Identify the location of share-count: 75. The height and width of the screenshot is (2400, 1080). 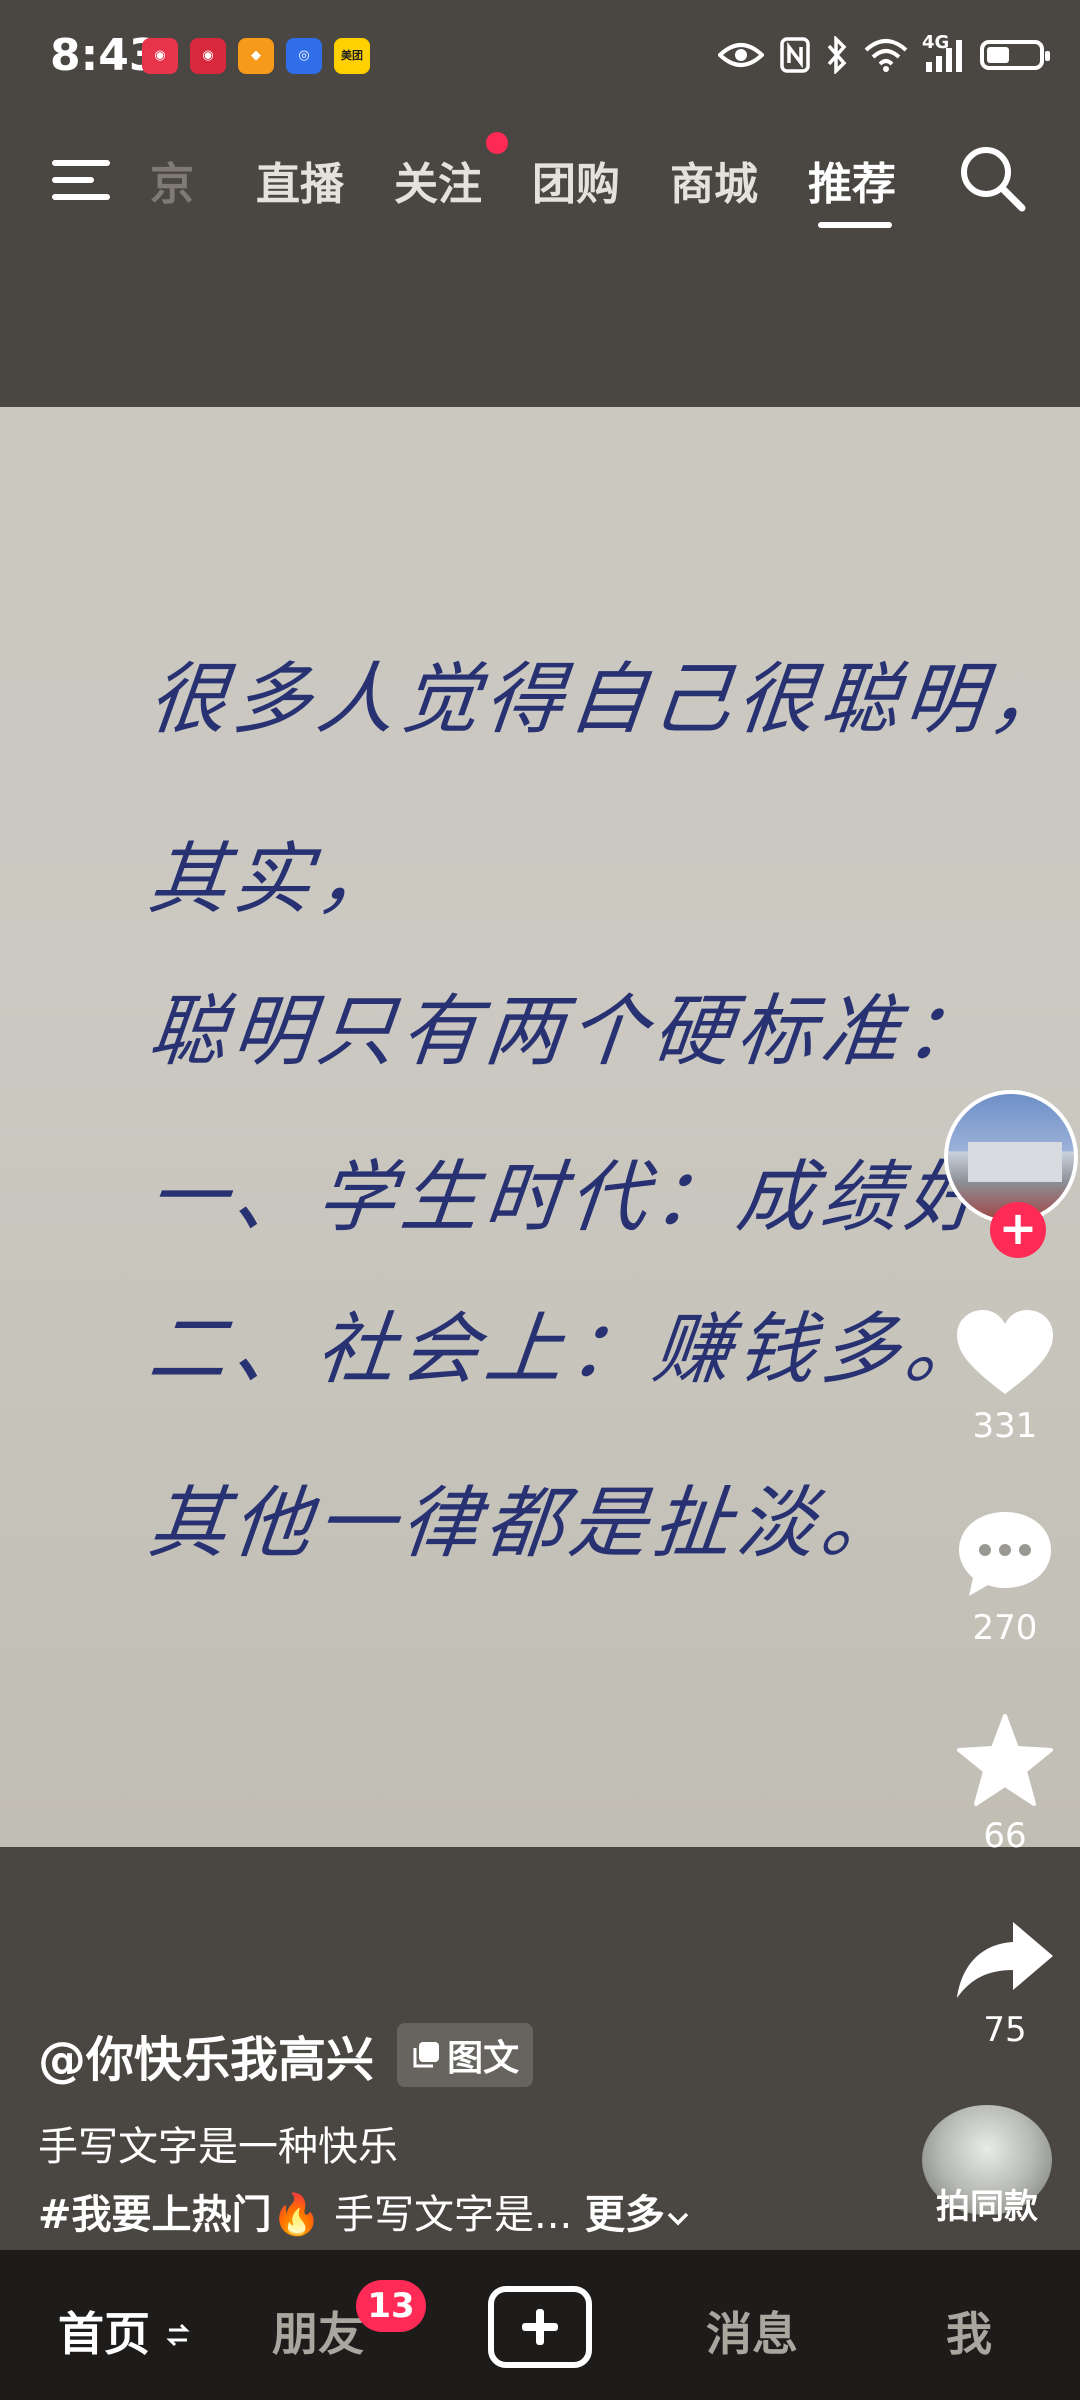
(1005, 2030).